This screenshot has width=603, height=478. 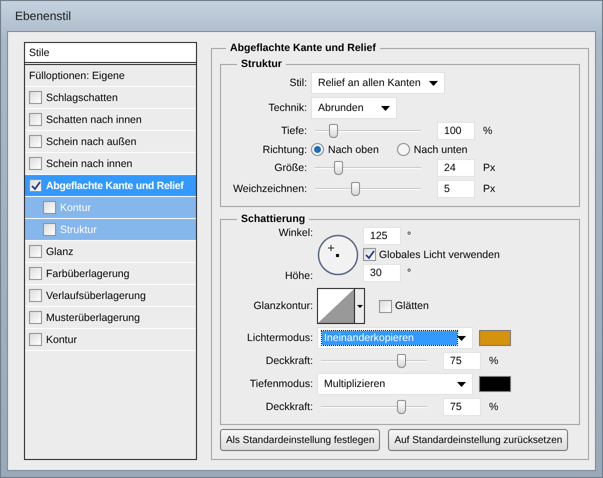 I want to click on number-field: 125, so click(x=382, y=236).